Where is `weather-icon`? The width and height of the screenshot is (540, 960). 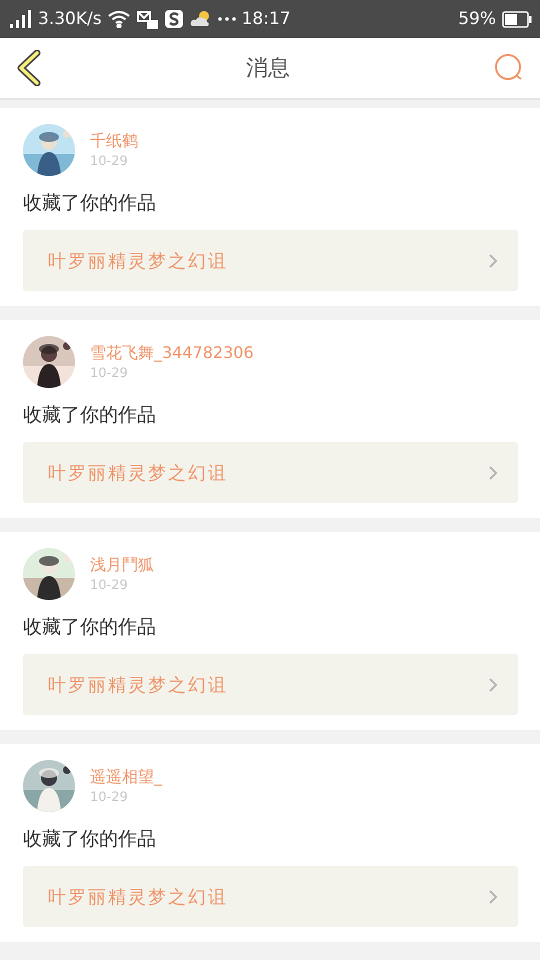 weather-icon is located at coordinates (201, 19).